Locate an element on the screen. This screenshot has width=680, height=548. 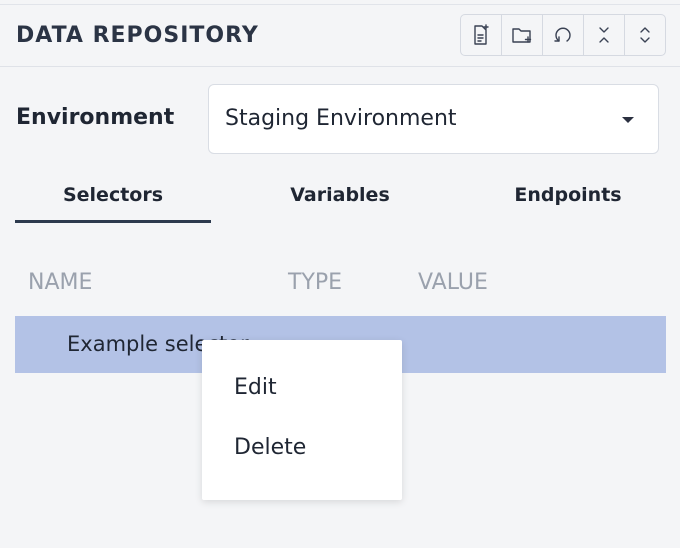
menu-item-delete: Delete is located at coordinates (270, 447).